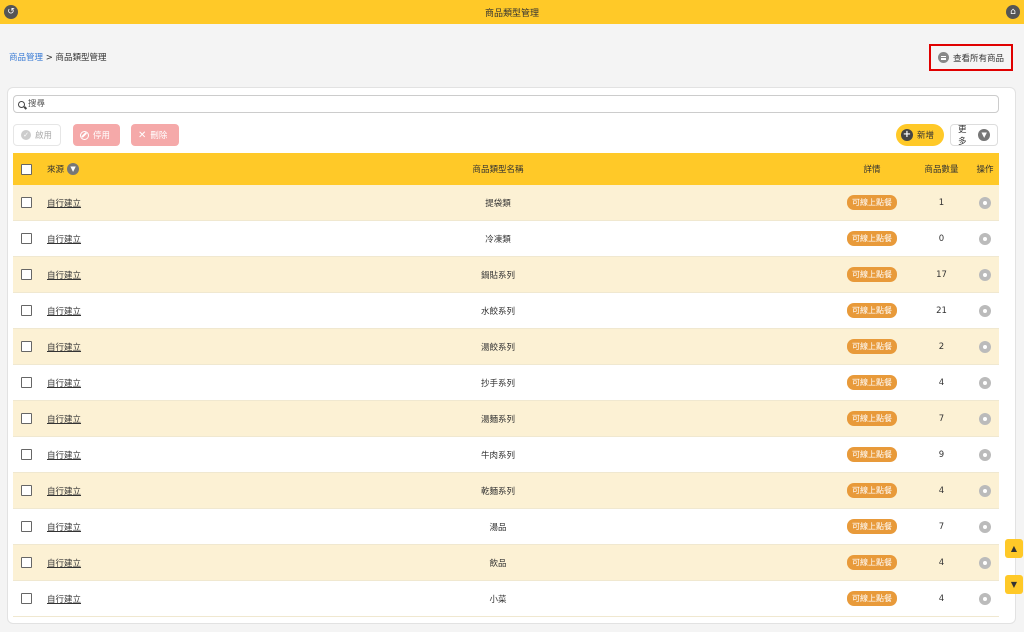  What do you see at coordinates (974, 135) in the screenshot?
I see `more-button: 更多 ▼` at bounding box center [974, 135].